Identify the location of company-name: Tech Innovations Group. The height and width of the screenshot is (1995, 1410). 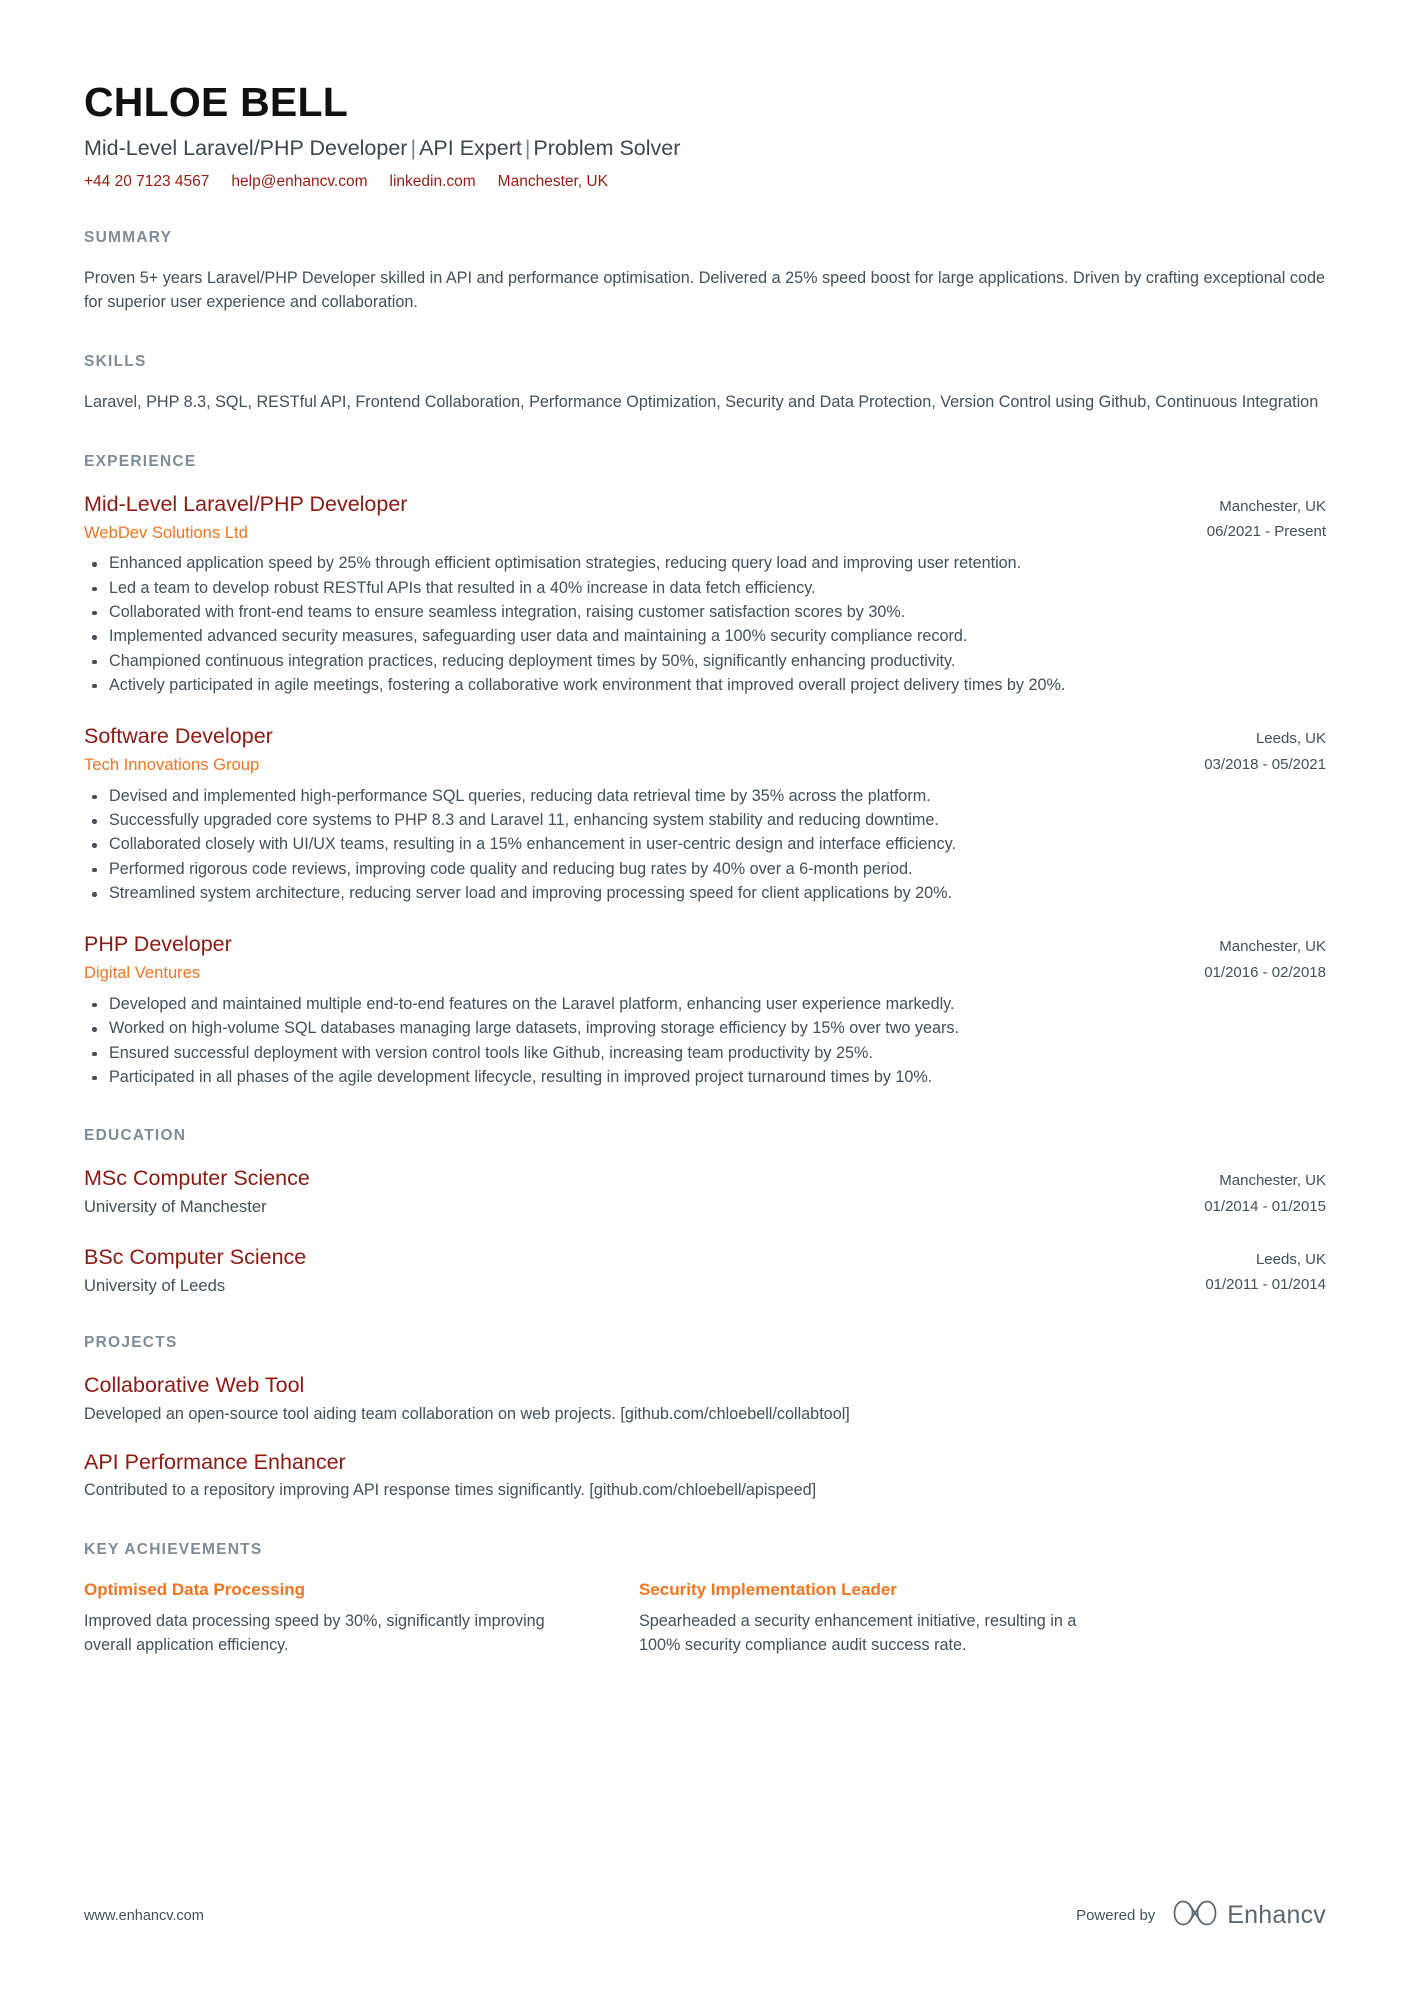
(172, 765).